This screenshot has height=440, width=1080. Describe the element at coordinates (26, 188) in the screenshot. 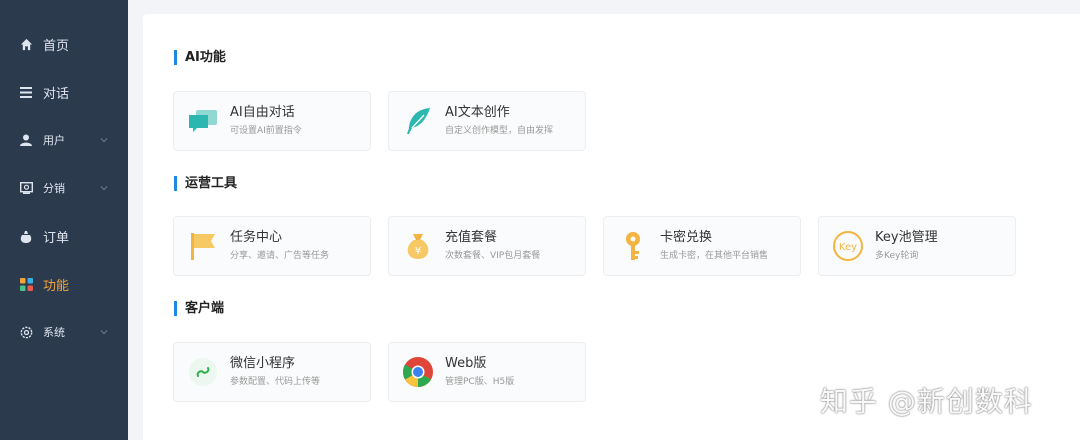

I see `distribution-icon` at that location.